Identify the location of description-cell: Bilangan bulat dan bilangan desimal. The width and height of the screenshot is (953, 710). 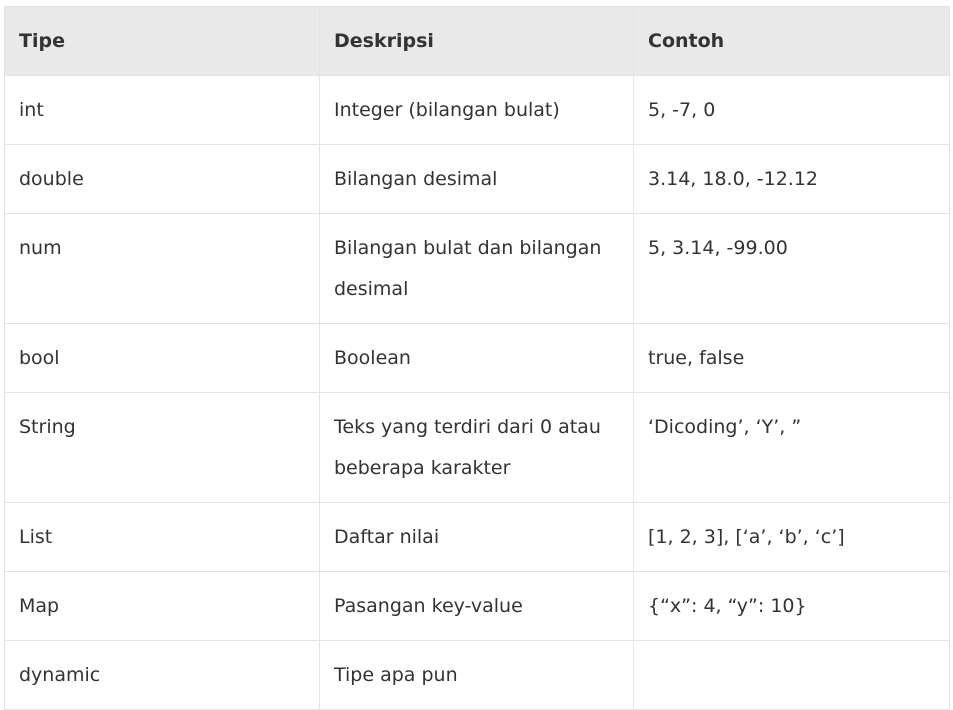
(476, 268).